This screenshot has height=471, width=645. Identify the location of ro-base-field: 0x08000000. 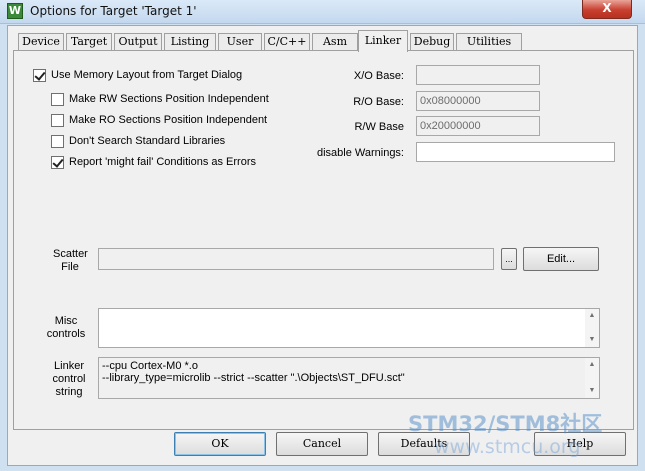
(478, 101).